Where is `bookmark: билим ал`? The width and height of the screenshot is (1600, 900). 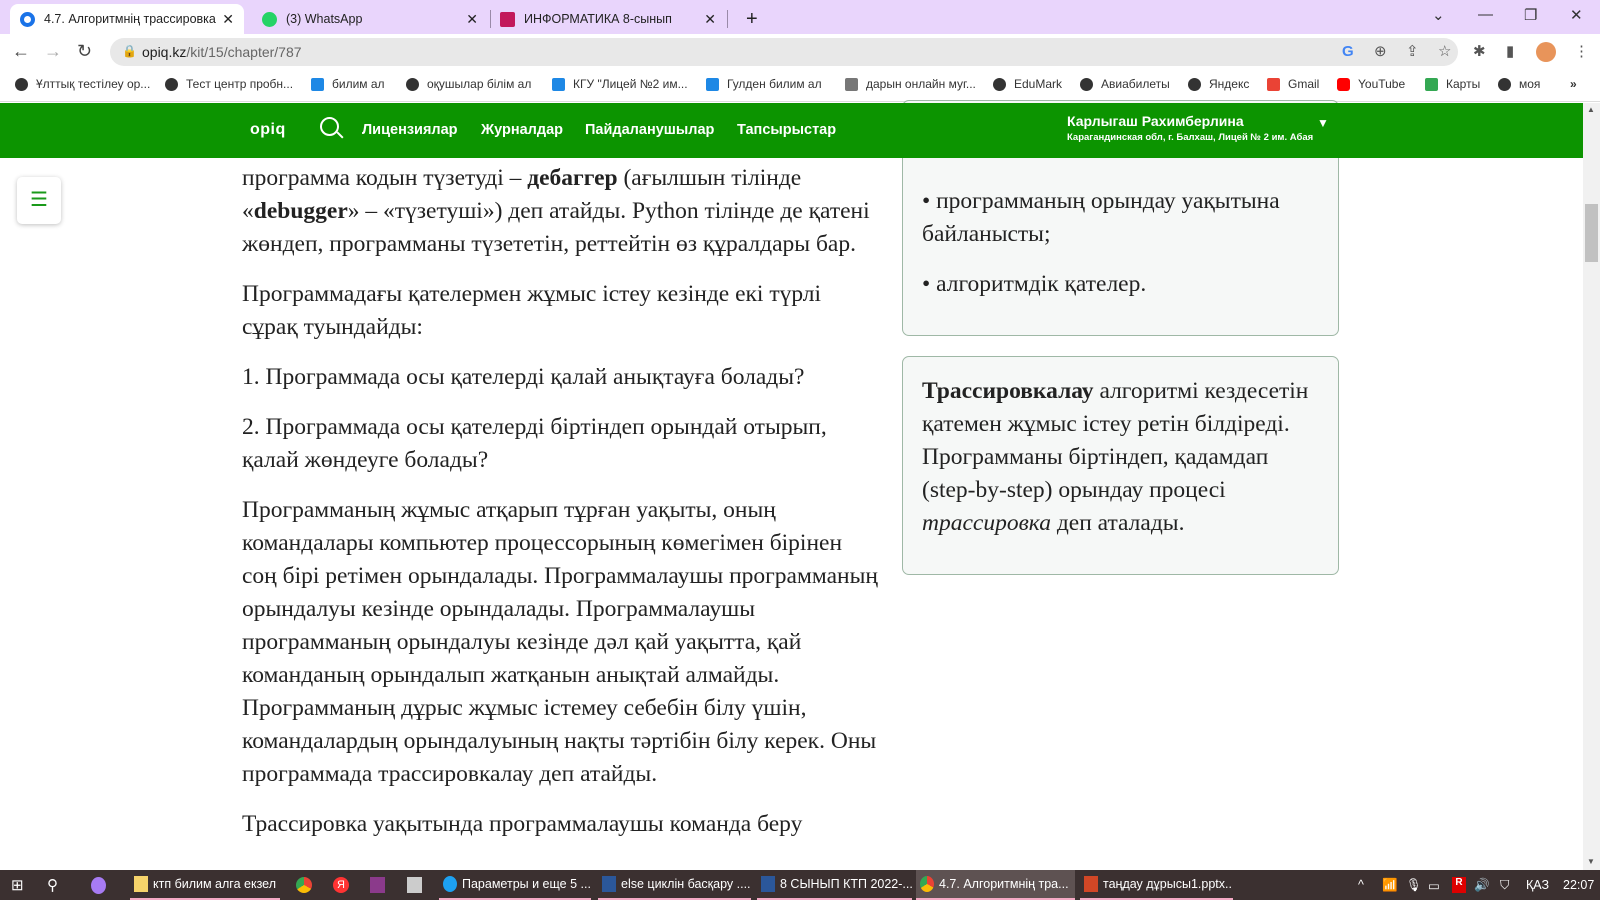 bookmark: билим ал is located at coordinates (348, 84).